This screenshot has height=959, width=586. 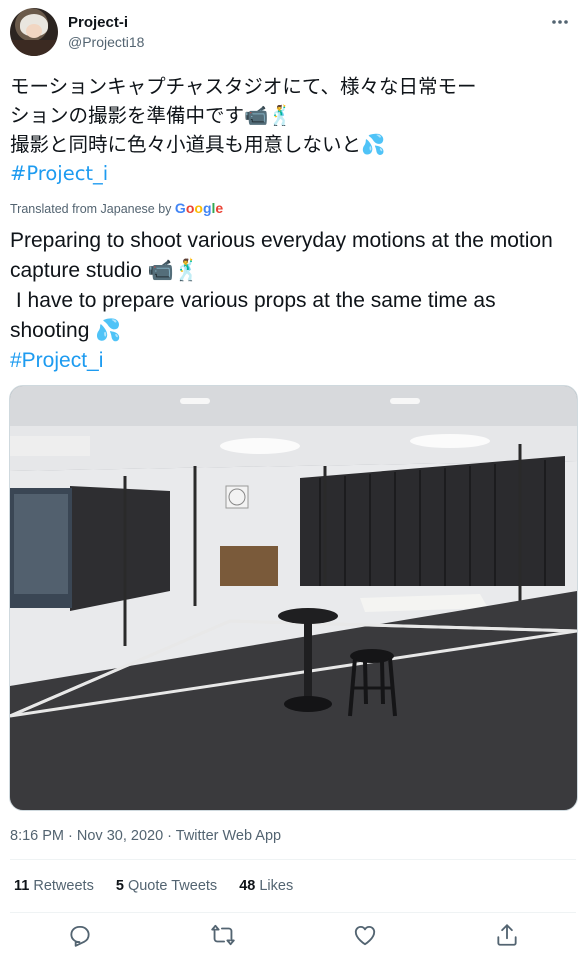 I want to click on retweets-stat: 11 Retweets, so click(x=54, y=886).